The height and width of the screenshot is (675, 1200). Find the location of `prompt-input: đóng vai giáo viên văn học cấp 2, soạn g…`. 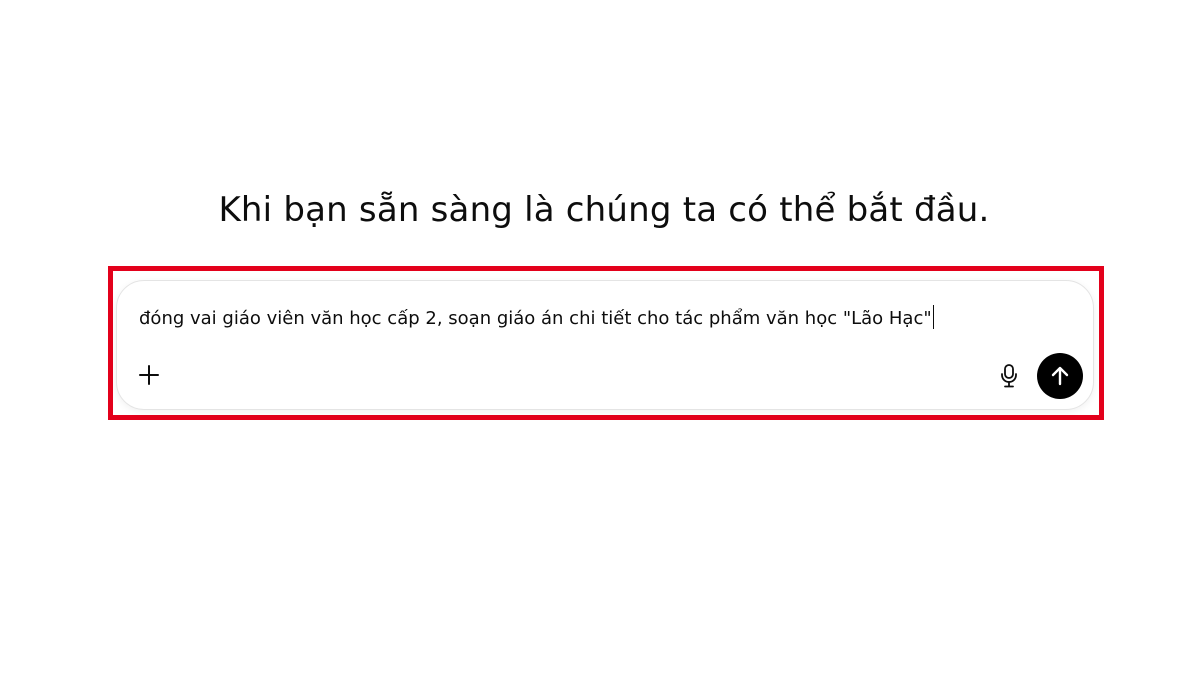

prompt-input: đóng vai giáo viên văn học cấp 2, soạn g… is located at coordinates (536, 317).